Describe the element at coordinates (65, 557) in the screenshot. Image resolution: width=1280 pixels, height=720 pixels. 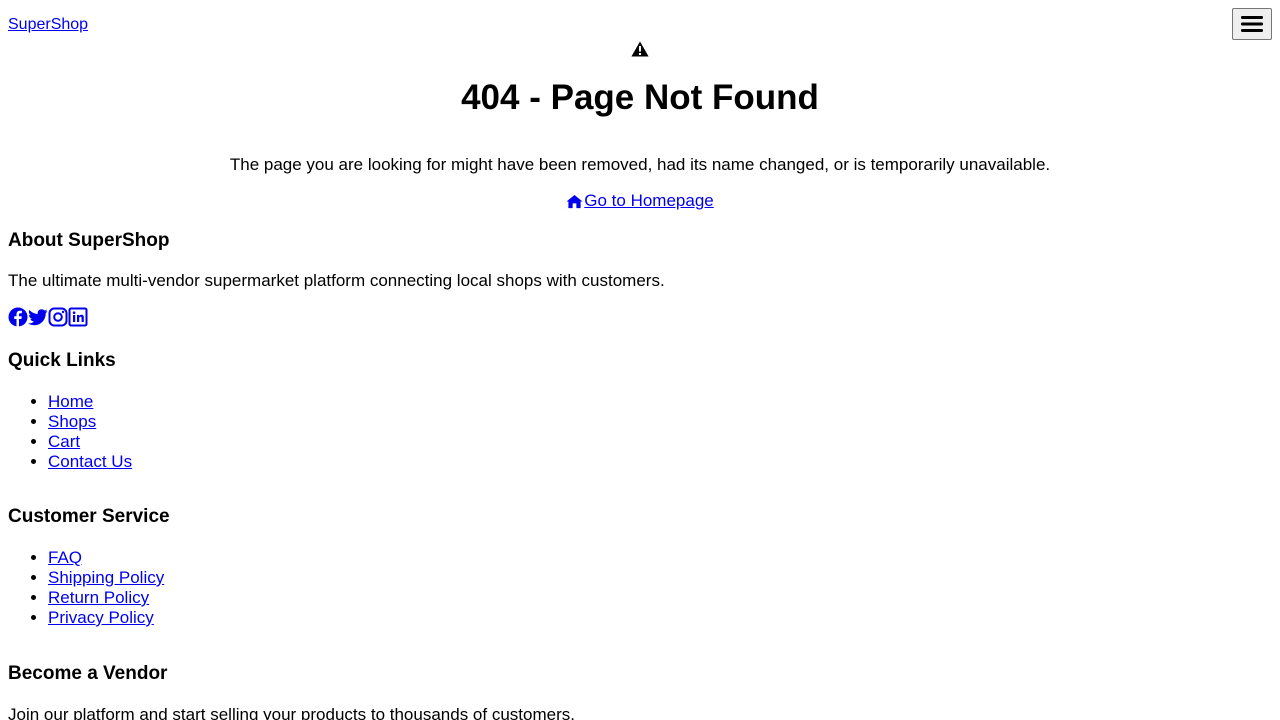
I see `service-link-faq: FAQ` at that location.